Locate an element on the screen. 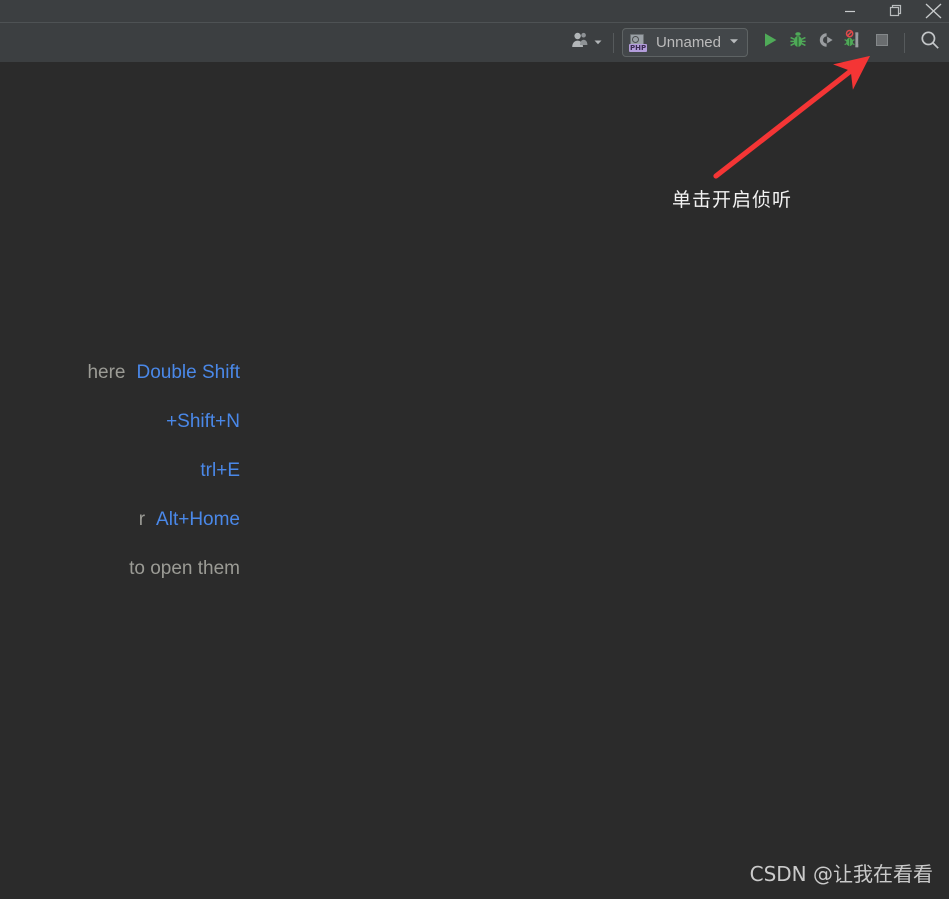 The image size is (949, 899). main-toolbar: PHP Unnamed is located at coordinates (474, 42).